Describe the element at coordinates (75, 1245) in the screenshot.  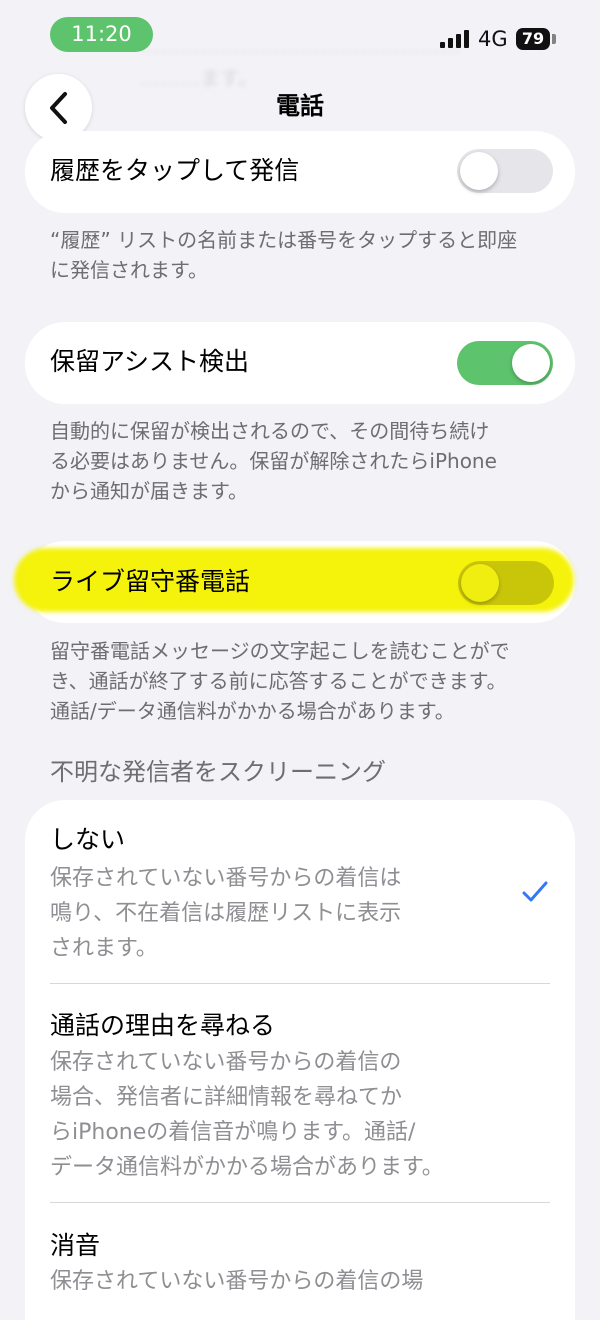
I see `option-title: 消音` at that location.